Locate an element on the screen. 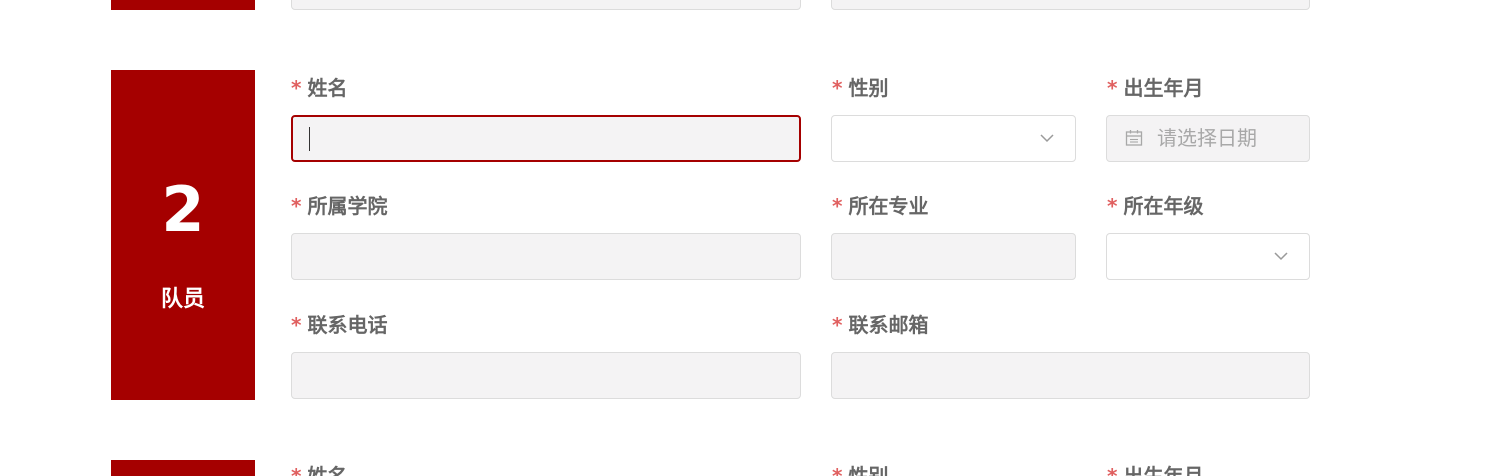 The height and width of the screenshot is (476, 1489). birth-date-label: * 出生年月 is located at coordinates (1155, 88).